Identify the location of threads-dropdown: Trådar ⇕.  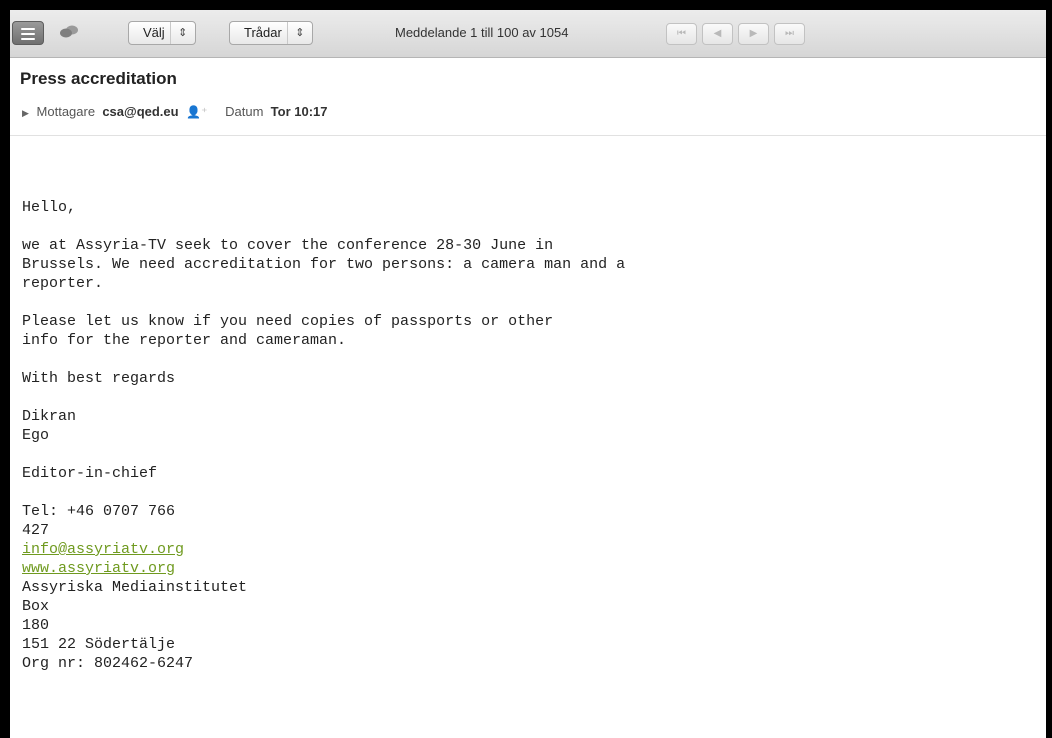
(271, 33).